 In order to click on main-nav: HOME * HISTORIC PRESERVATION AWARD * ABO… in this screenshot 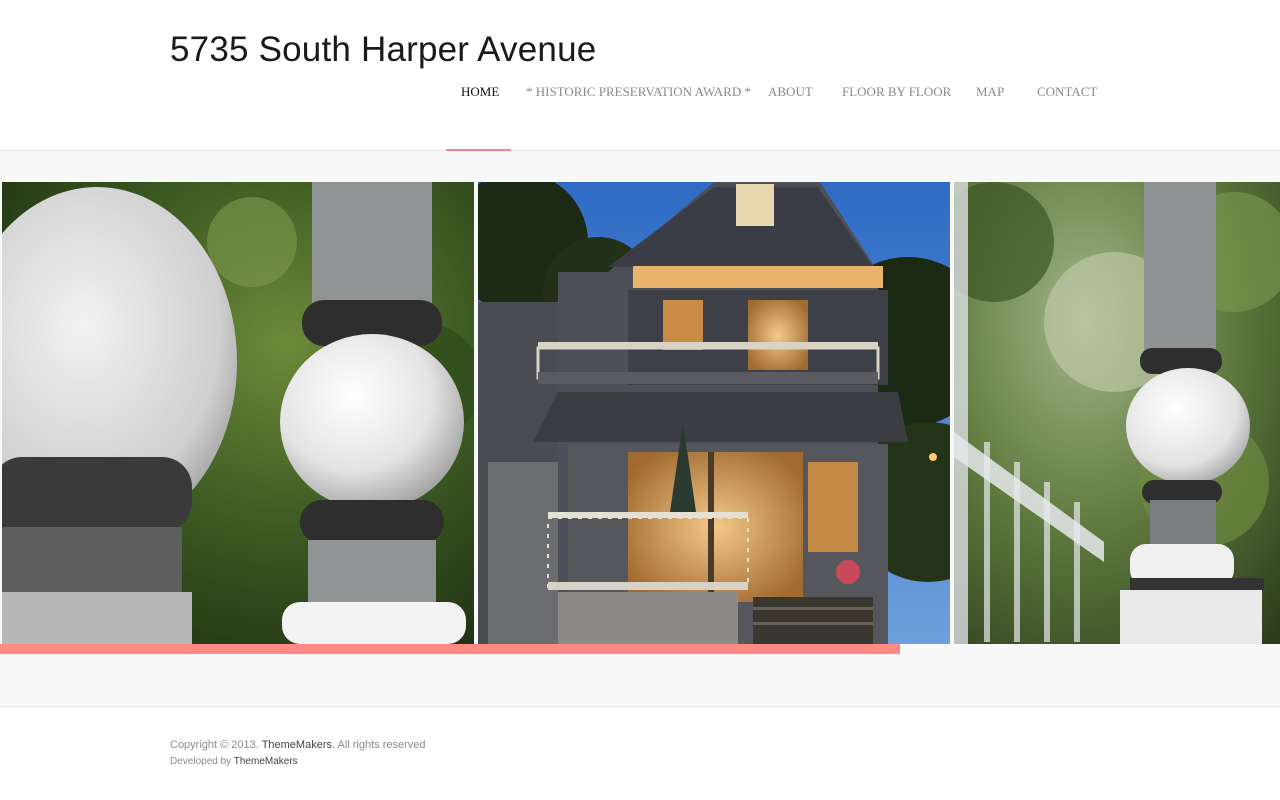, I will do `click(779, 115)`.